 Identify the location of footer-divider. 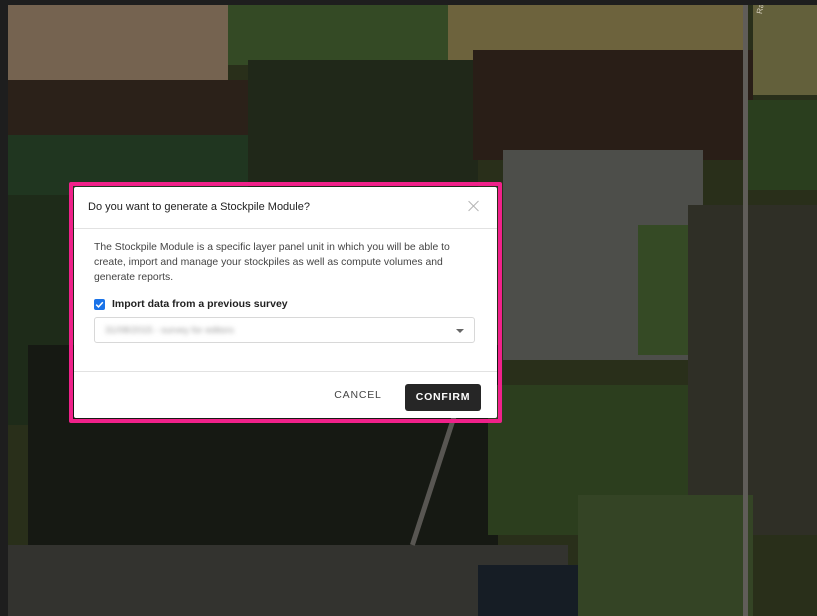
(285, 371).